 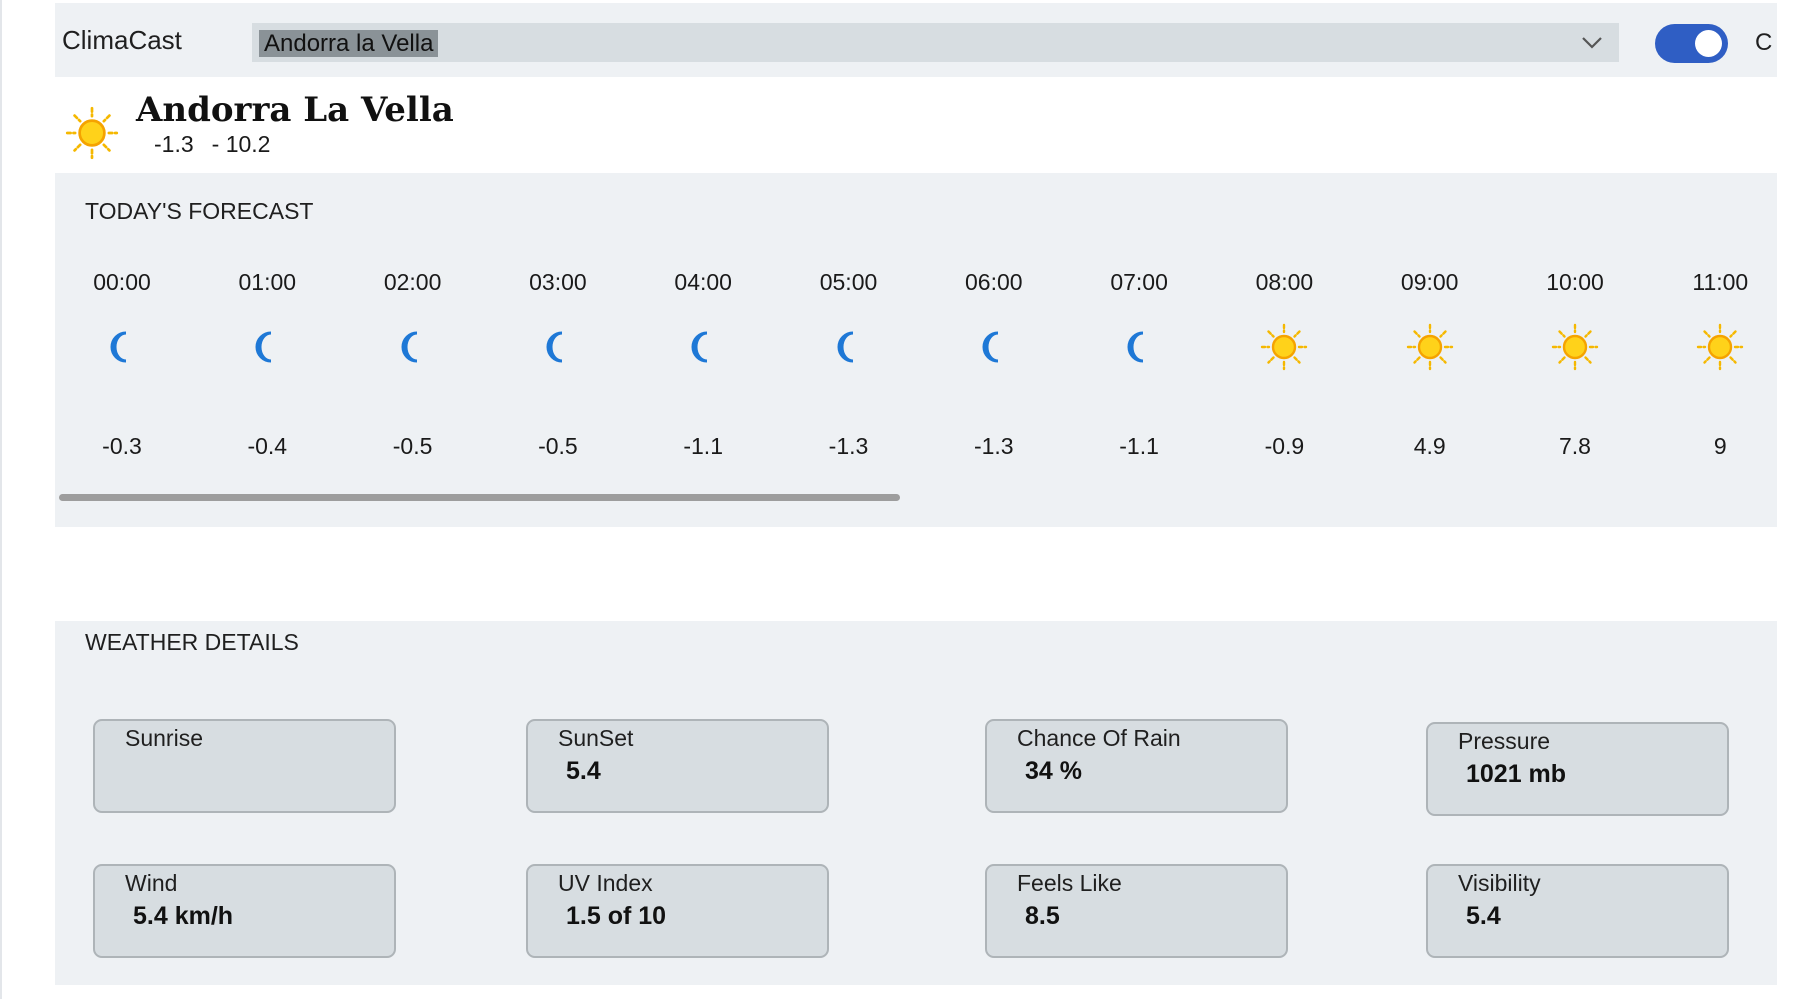 What do you see at coordinates (616, 916) in the screenshot?
I see `card-value: 1.5 of 10` at bounding box center [616, 916].